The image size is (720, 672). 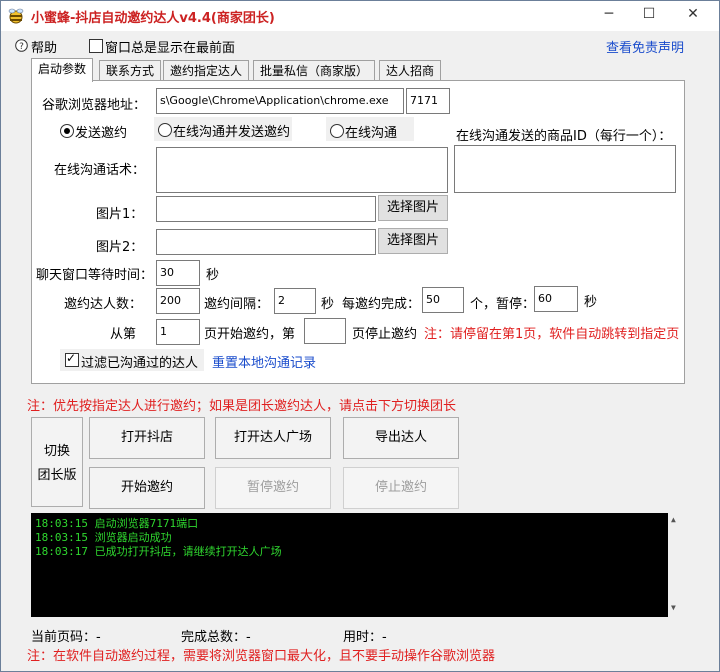 What do you see at coordinates (609, 15) in the screenshot?
I see `minimize-icon: ─` at bounding box center [609, 15].